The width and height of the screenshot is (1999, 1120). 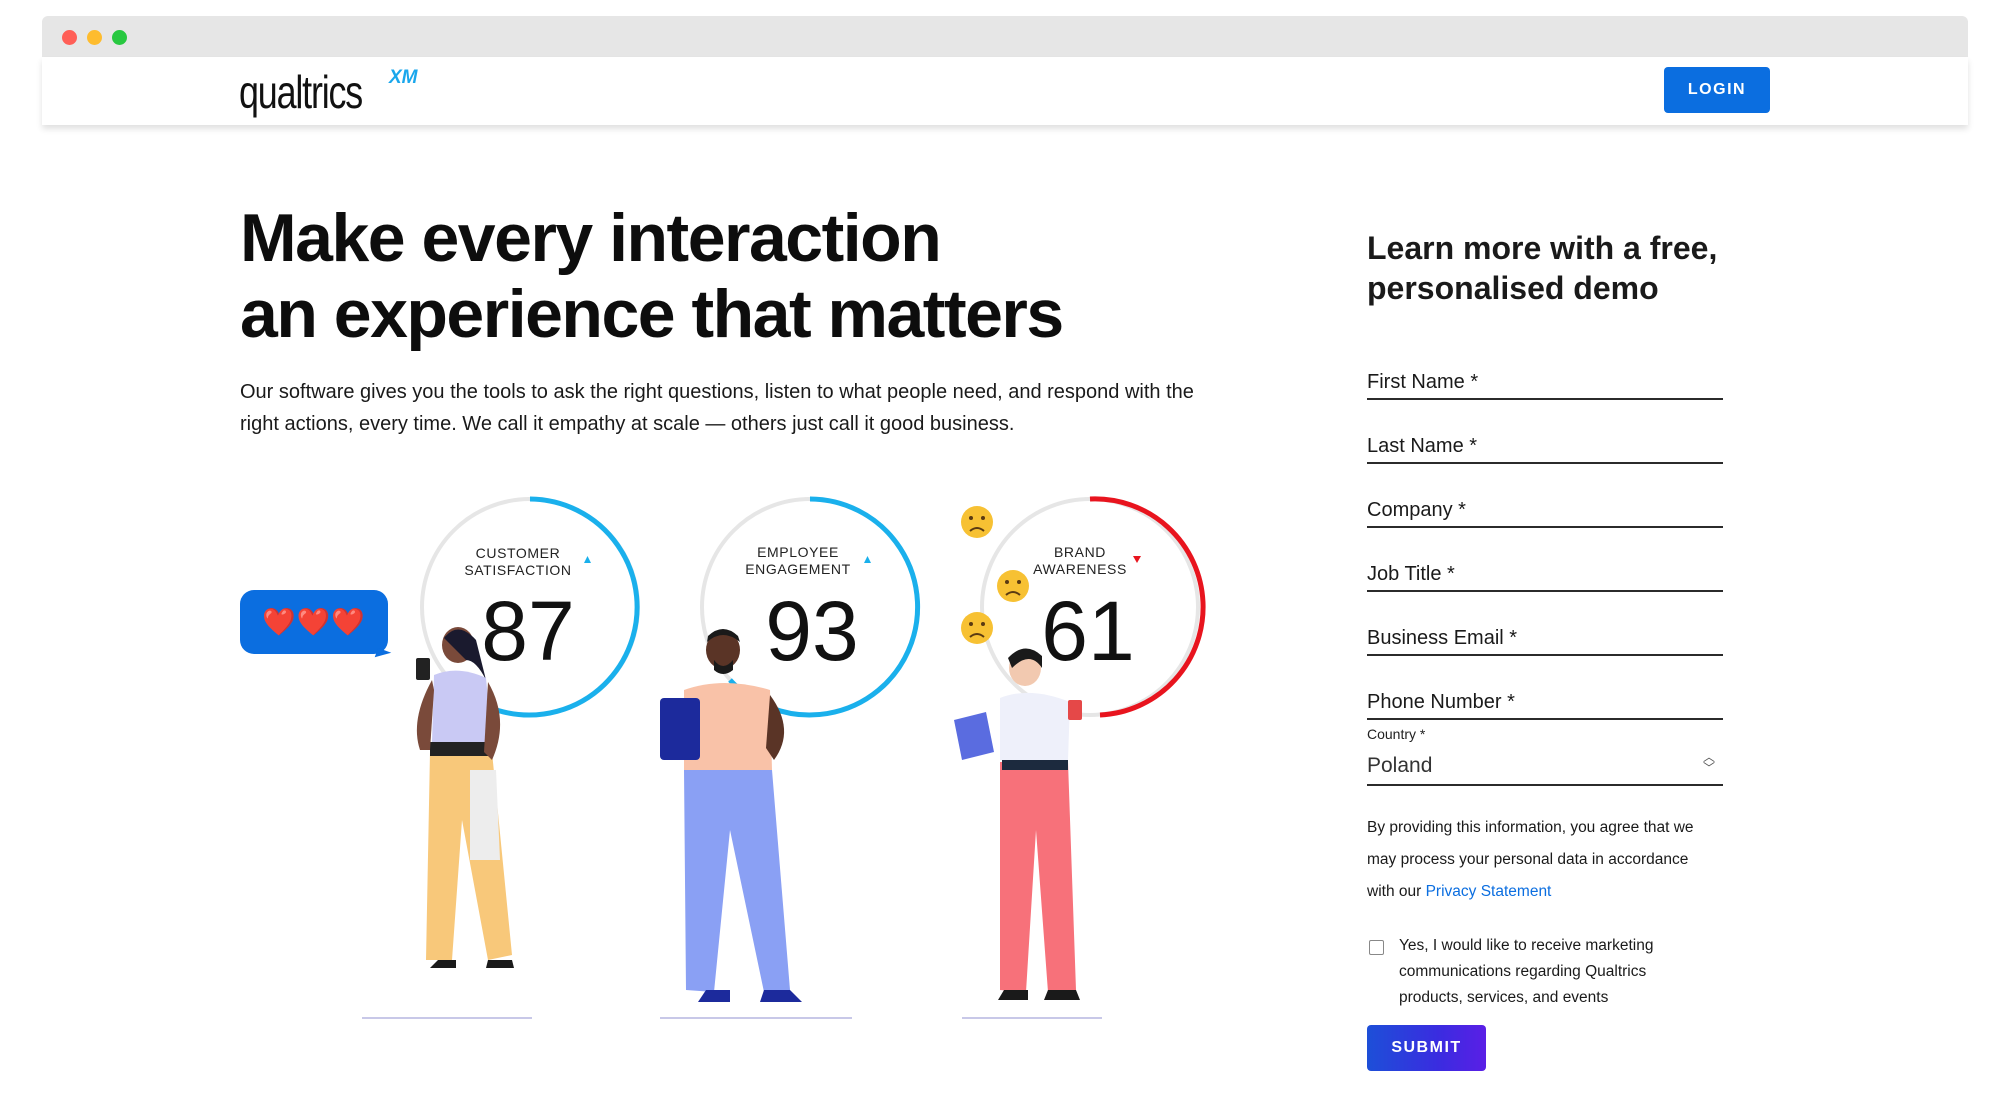 I want to click on company-label: Company *, so click(x=1416, y=510).